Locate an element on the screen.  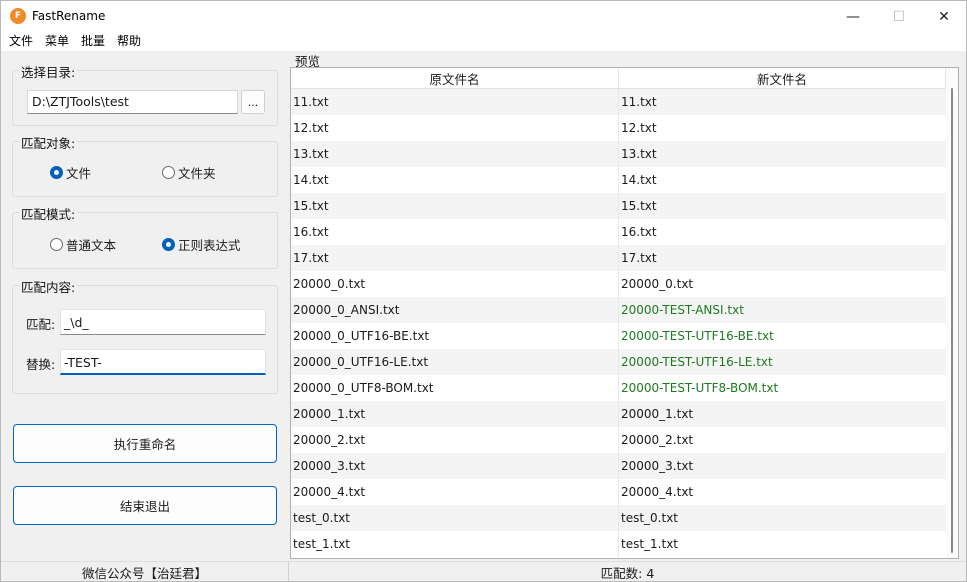
radio-file-label: 文件 is located at coordinates (79, 173).